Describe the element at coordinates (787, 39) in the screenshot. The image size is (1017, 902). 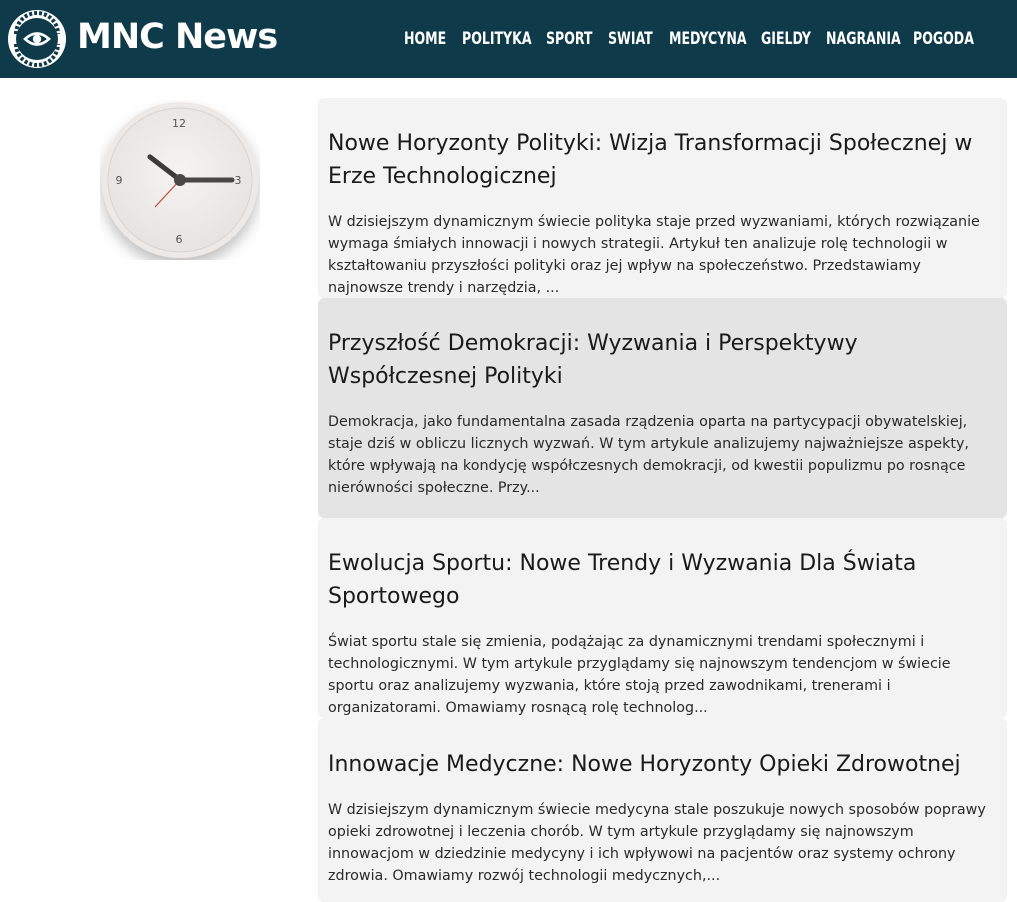
I see `nav-item-gieldy: GIELDY` at that location.